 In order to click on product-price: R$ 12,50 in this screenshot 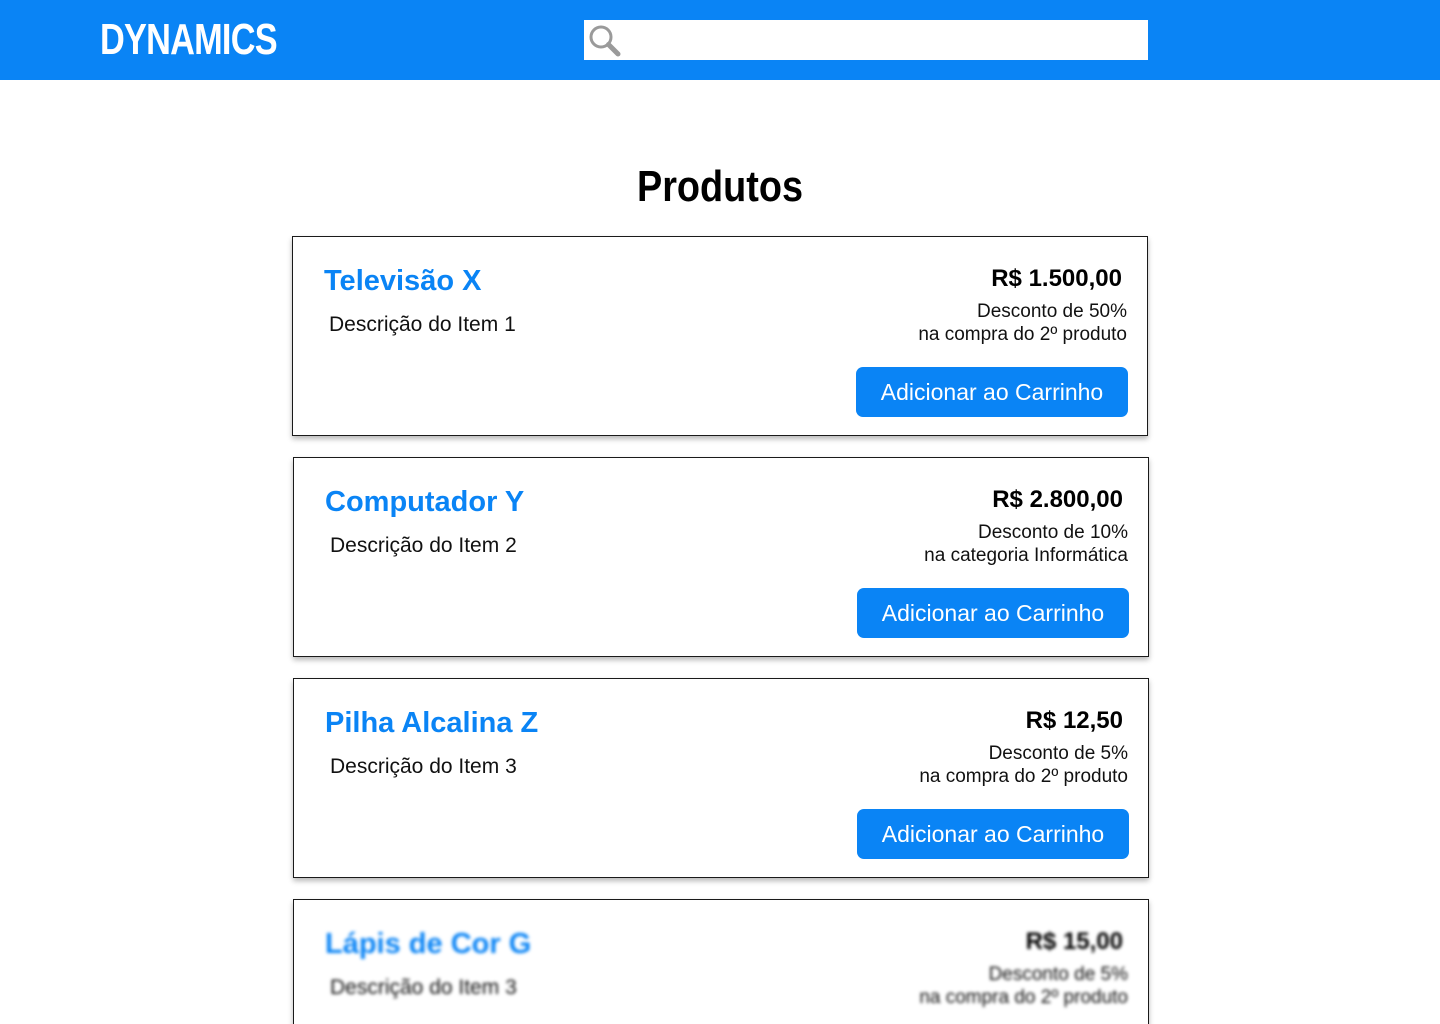, I will do `click(1074, 720)`.